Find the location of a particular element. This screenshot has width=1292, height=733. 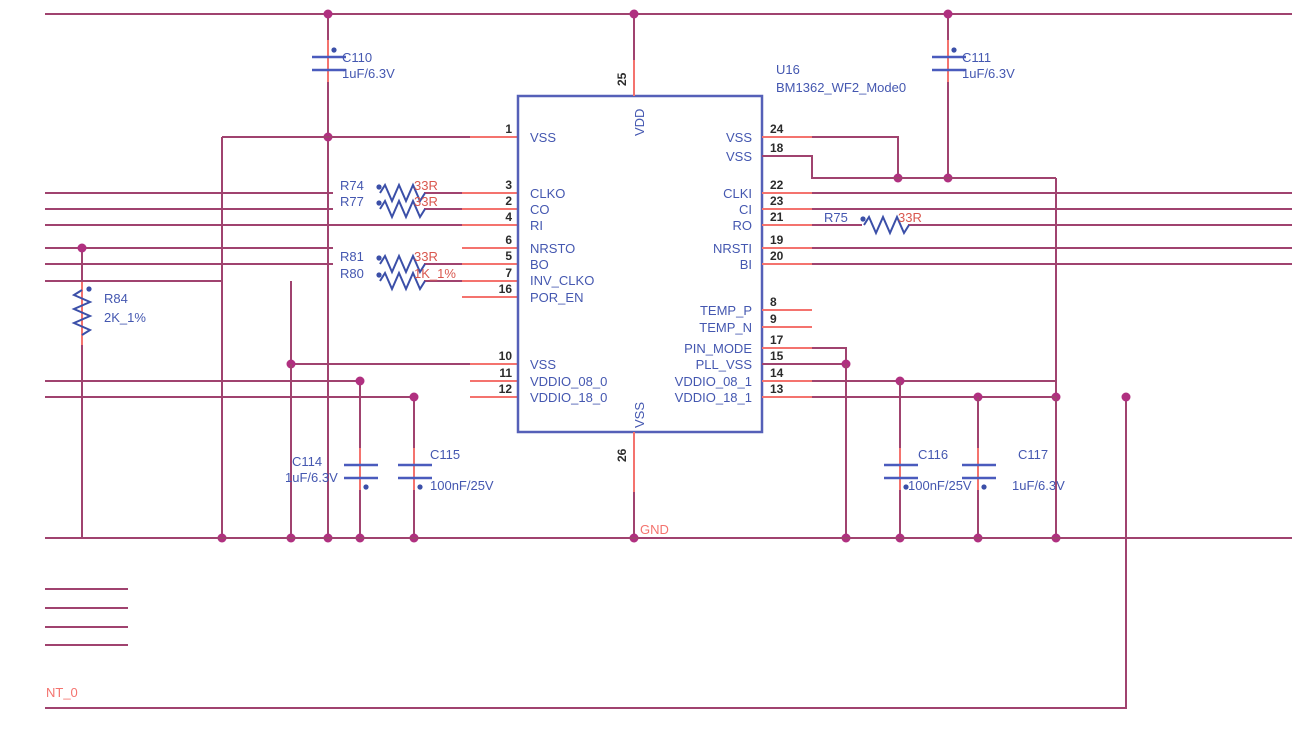

pin-label-bi: BI is located at coordinates (746, 264).